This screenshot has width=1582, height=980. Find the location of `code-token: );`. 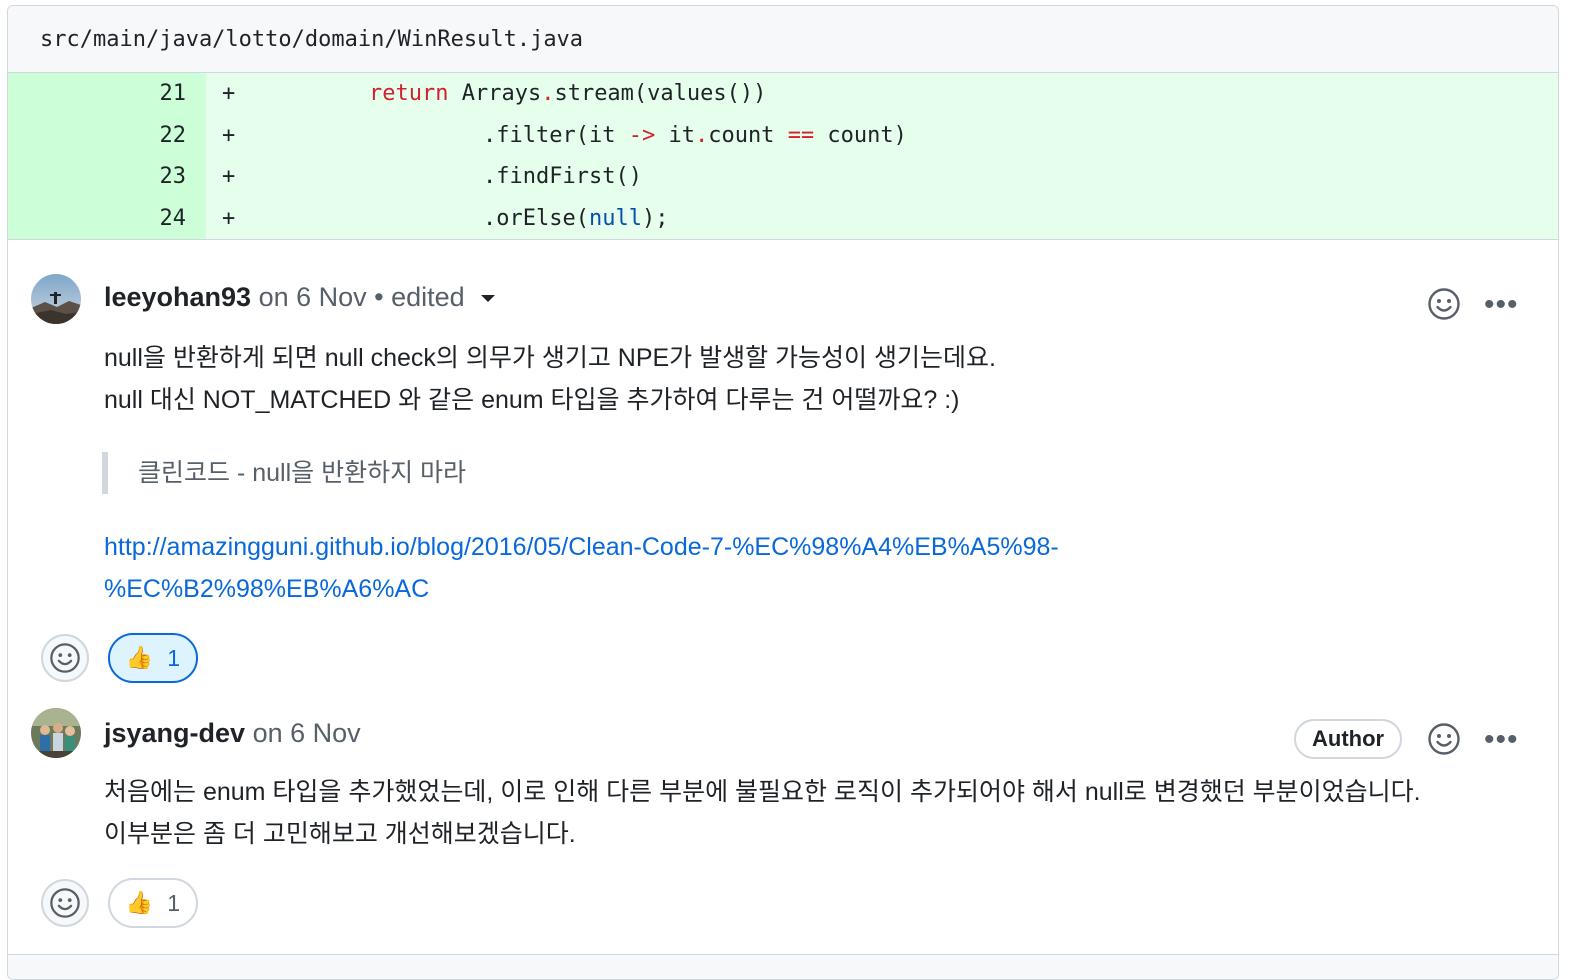

code-token: ); is located at coordinates (655, 218).